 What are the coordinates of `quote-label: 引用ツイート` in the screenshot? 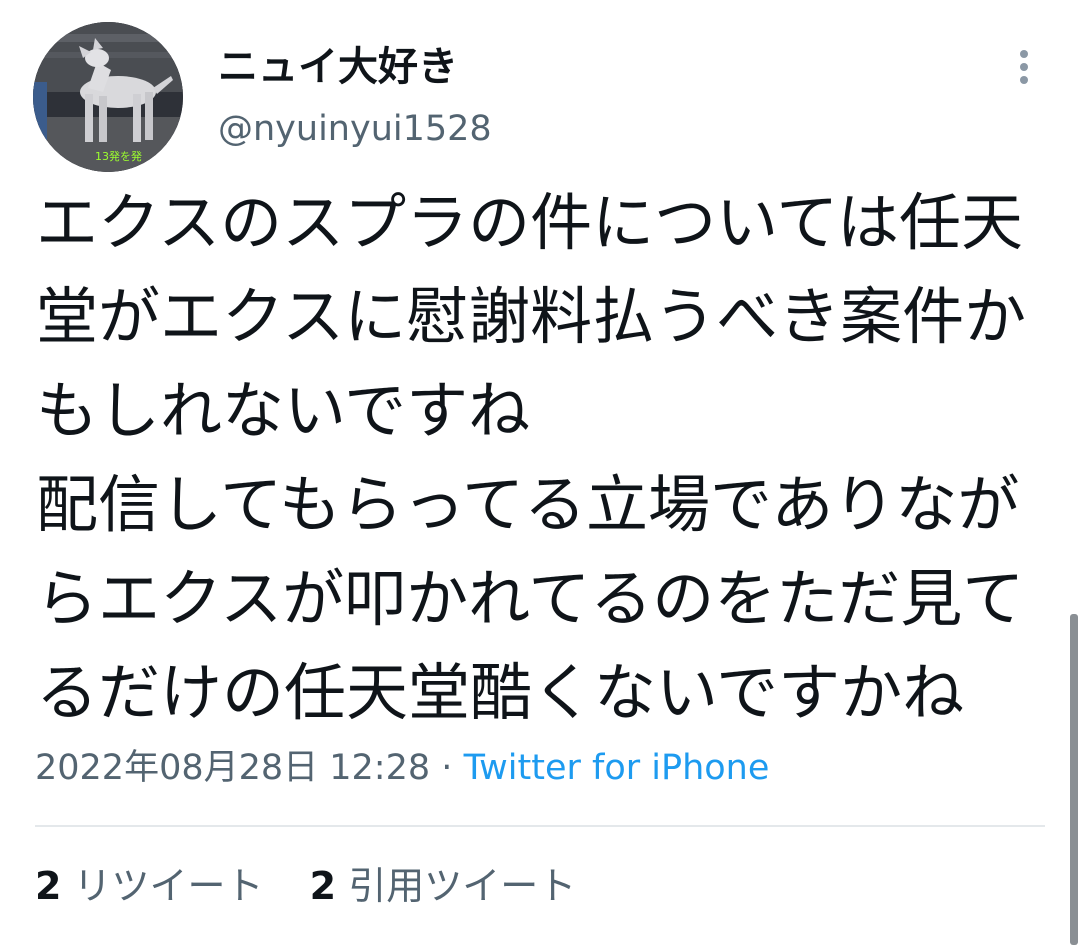 It's located at (462, 886).